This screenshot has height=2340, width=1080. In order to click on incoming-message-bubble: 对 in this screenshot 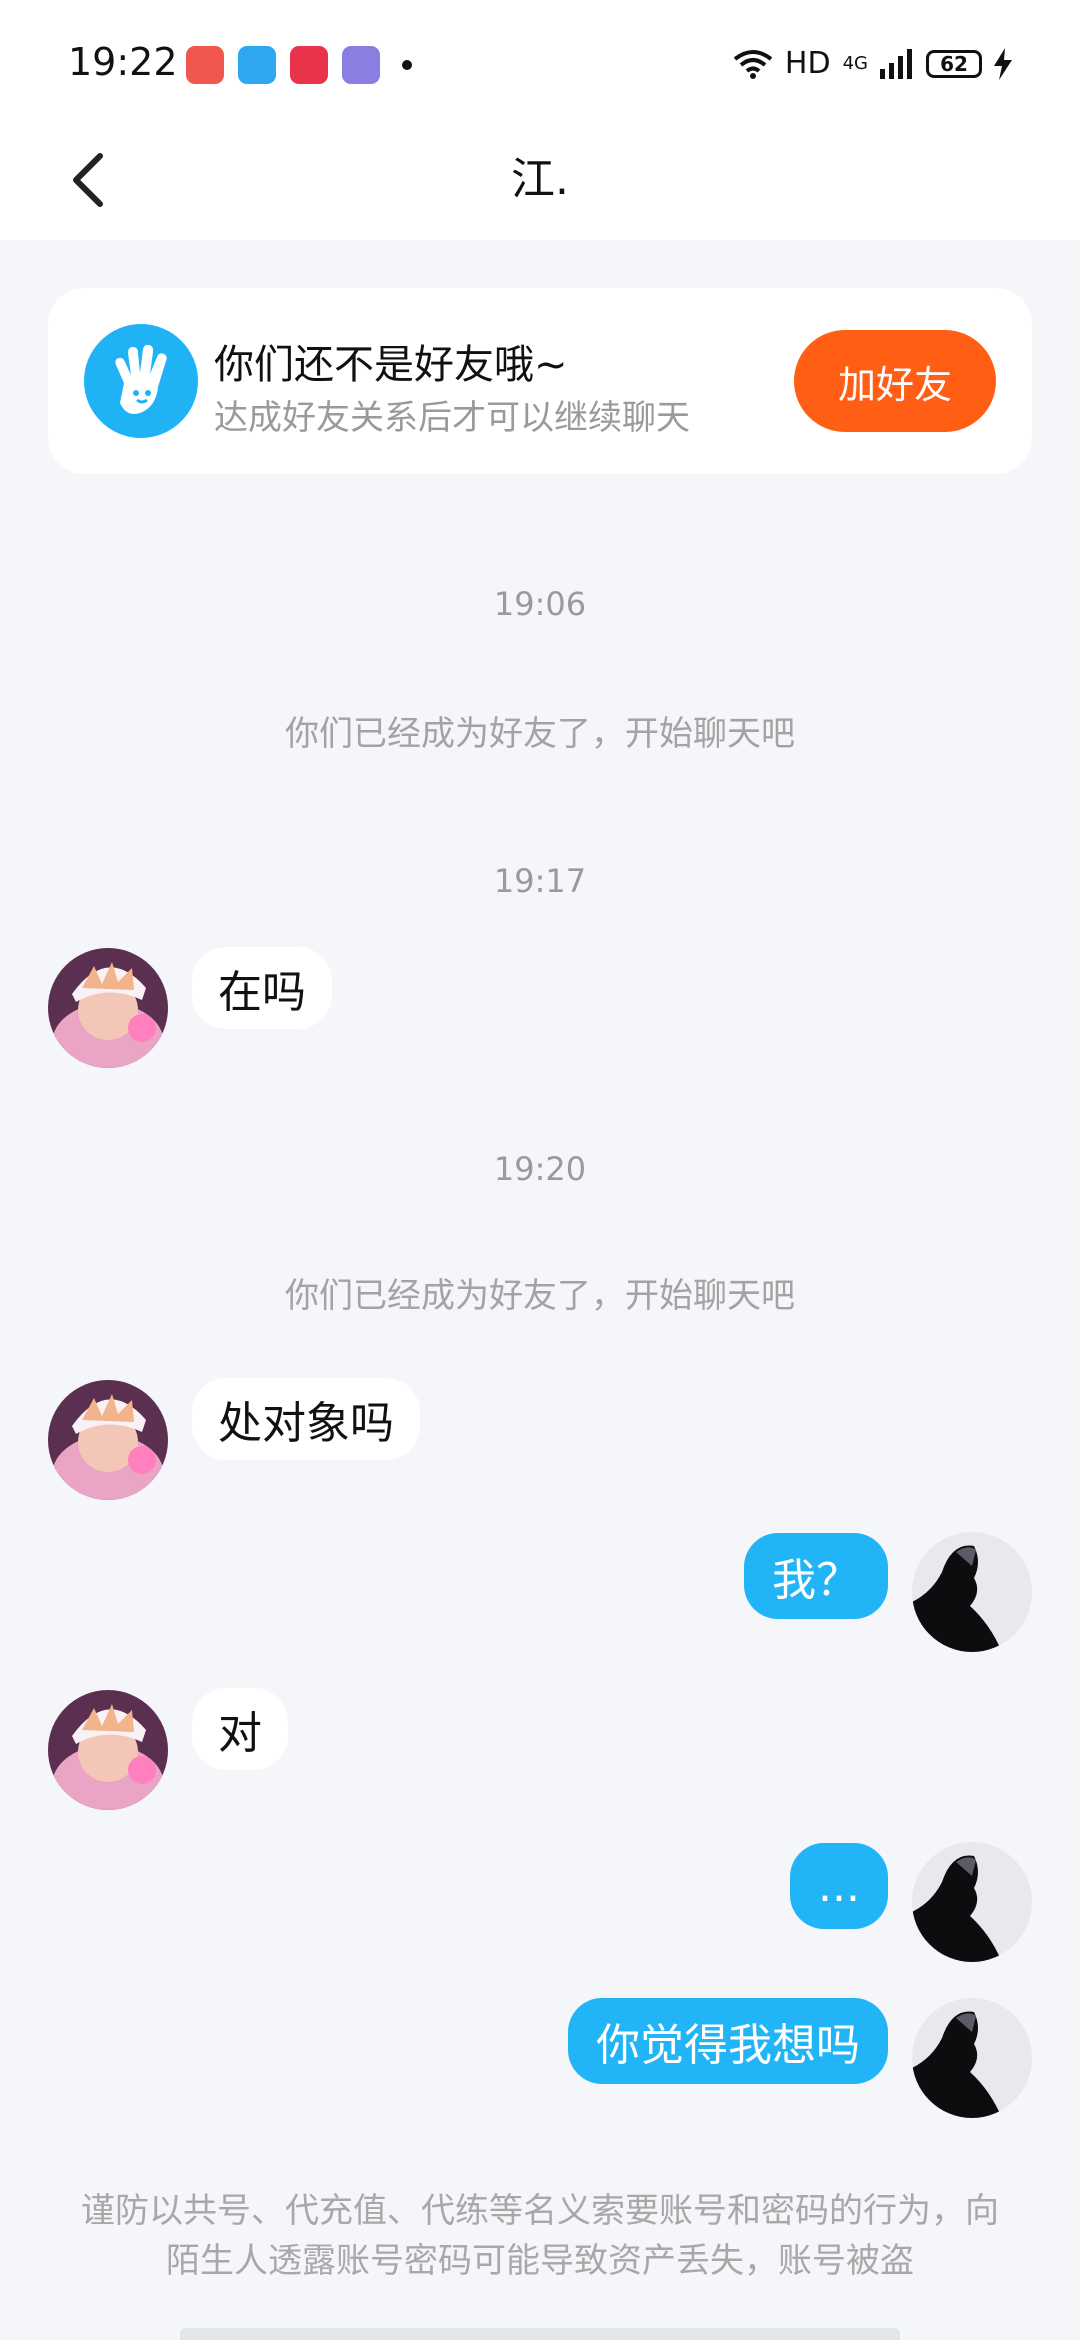, I will do `click(240, 1729)`.